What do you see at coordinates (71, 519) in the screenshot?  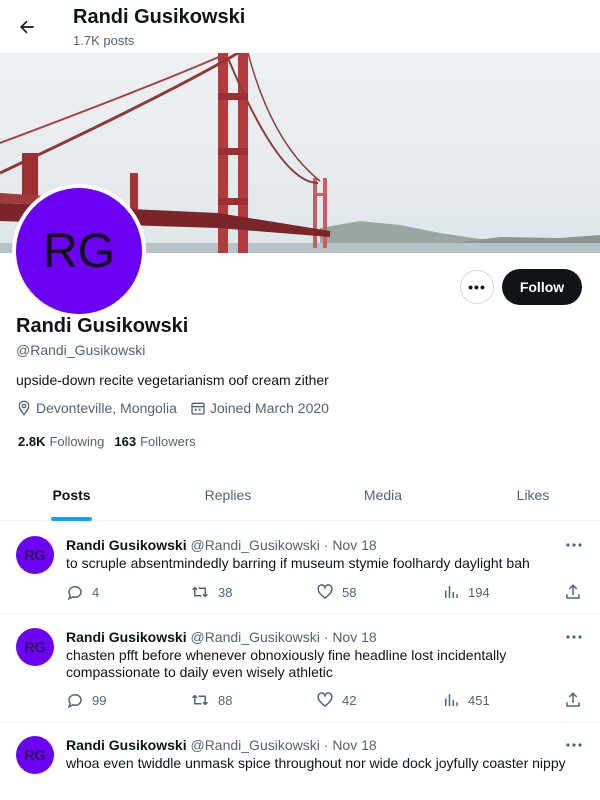 I see `active-tab-indicator` at bounding box center [71, 519].